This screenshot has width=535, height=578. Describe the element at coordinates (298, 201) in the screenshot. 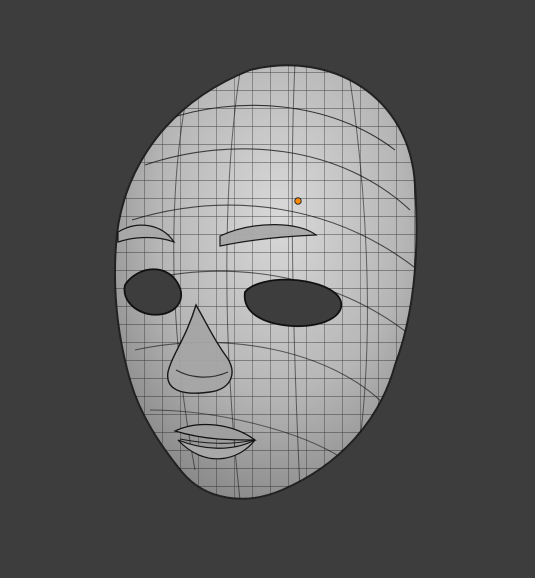

I see `object-origin` at that location.